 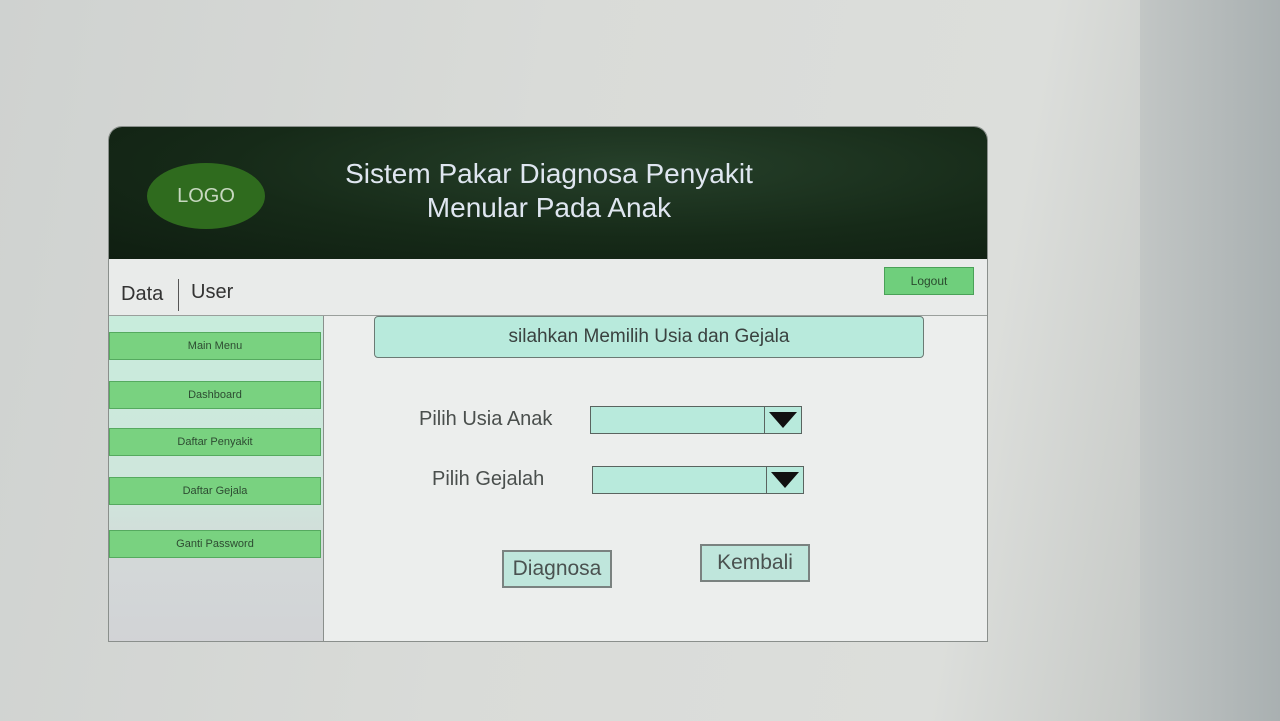 I want to click on sidebar-item-ganti-password: Ganti Password, so click(x=215, y=544).